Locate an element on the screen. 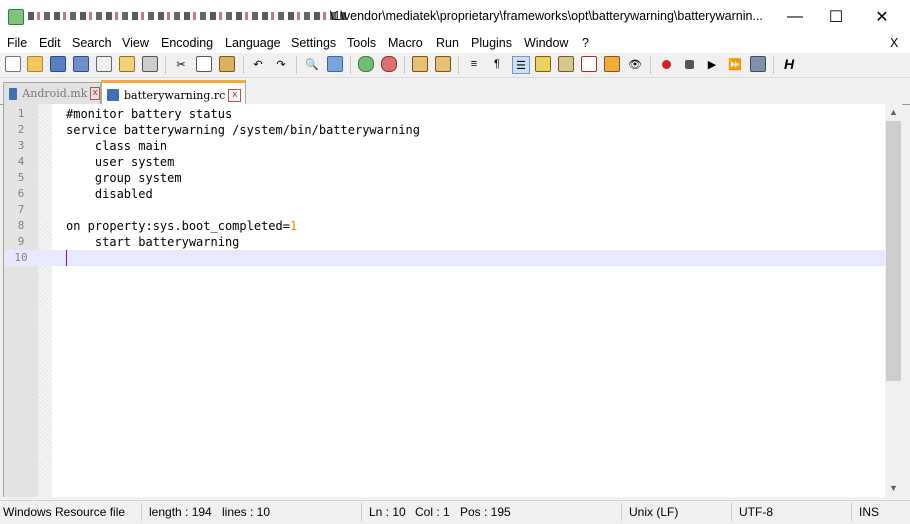 This screenshot has height=524, width=910. record-macro-icon is located at coordinates (666, 64).